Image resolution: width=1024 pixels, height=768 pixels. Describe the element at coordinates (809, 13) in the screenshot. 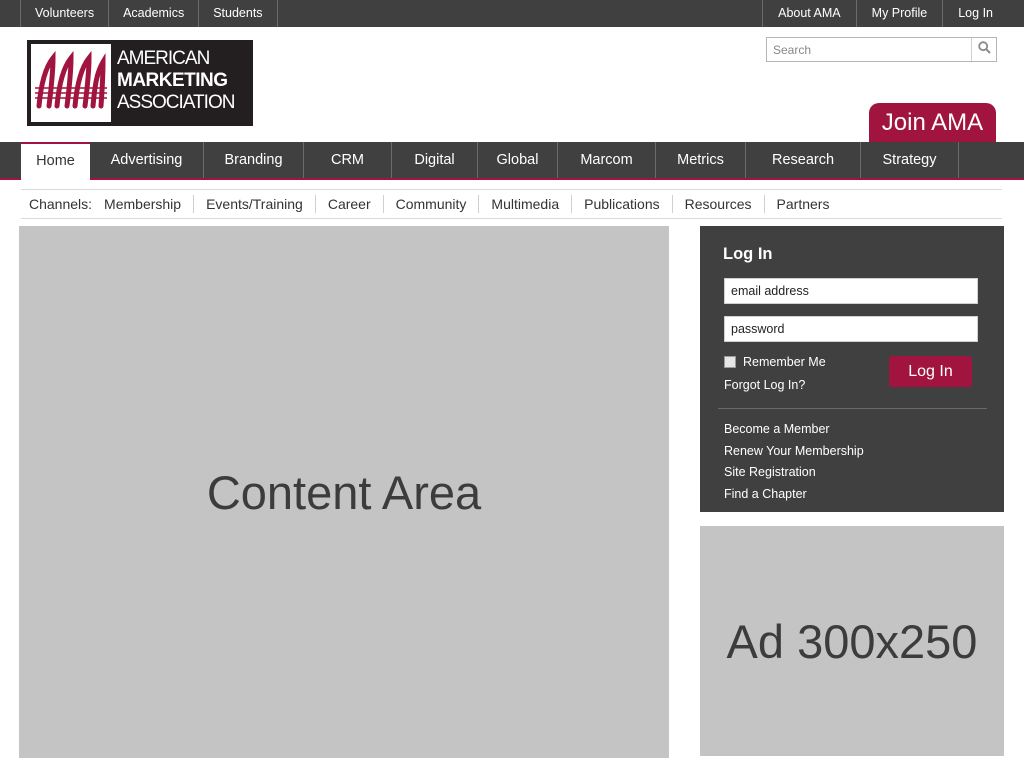

I see `utility-link-about: About AMA` at that location.